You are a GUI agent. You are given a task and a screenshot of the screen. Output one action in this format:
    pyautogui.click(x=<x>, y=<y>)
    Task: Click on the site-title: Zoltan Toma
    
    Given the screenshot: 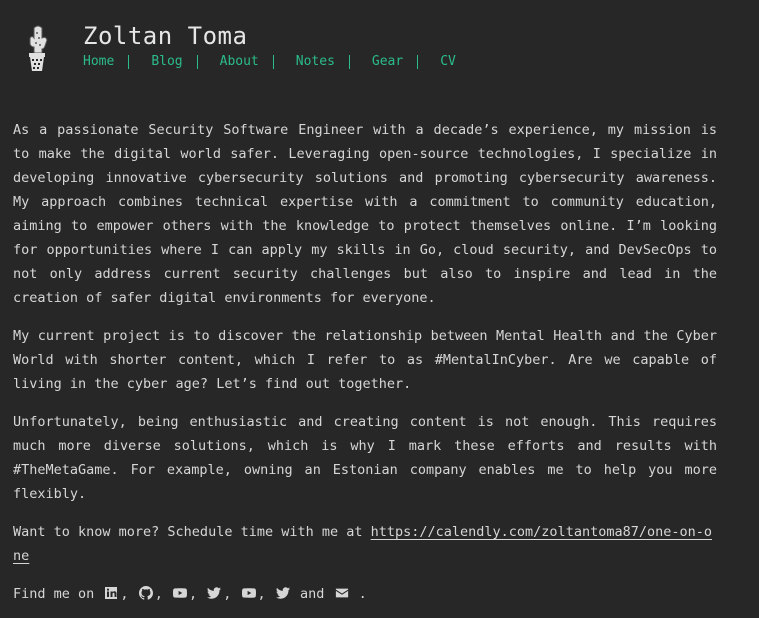 What is the action you would take?
    pyautogui.click(x=165, y=36)
    